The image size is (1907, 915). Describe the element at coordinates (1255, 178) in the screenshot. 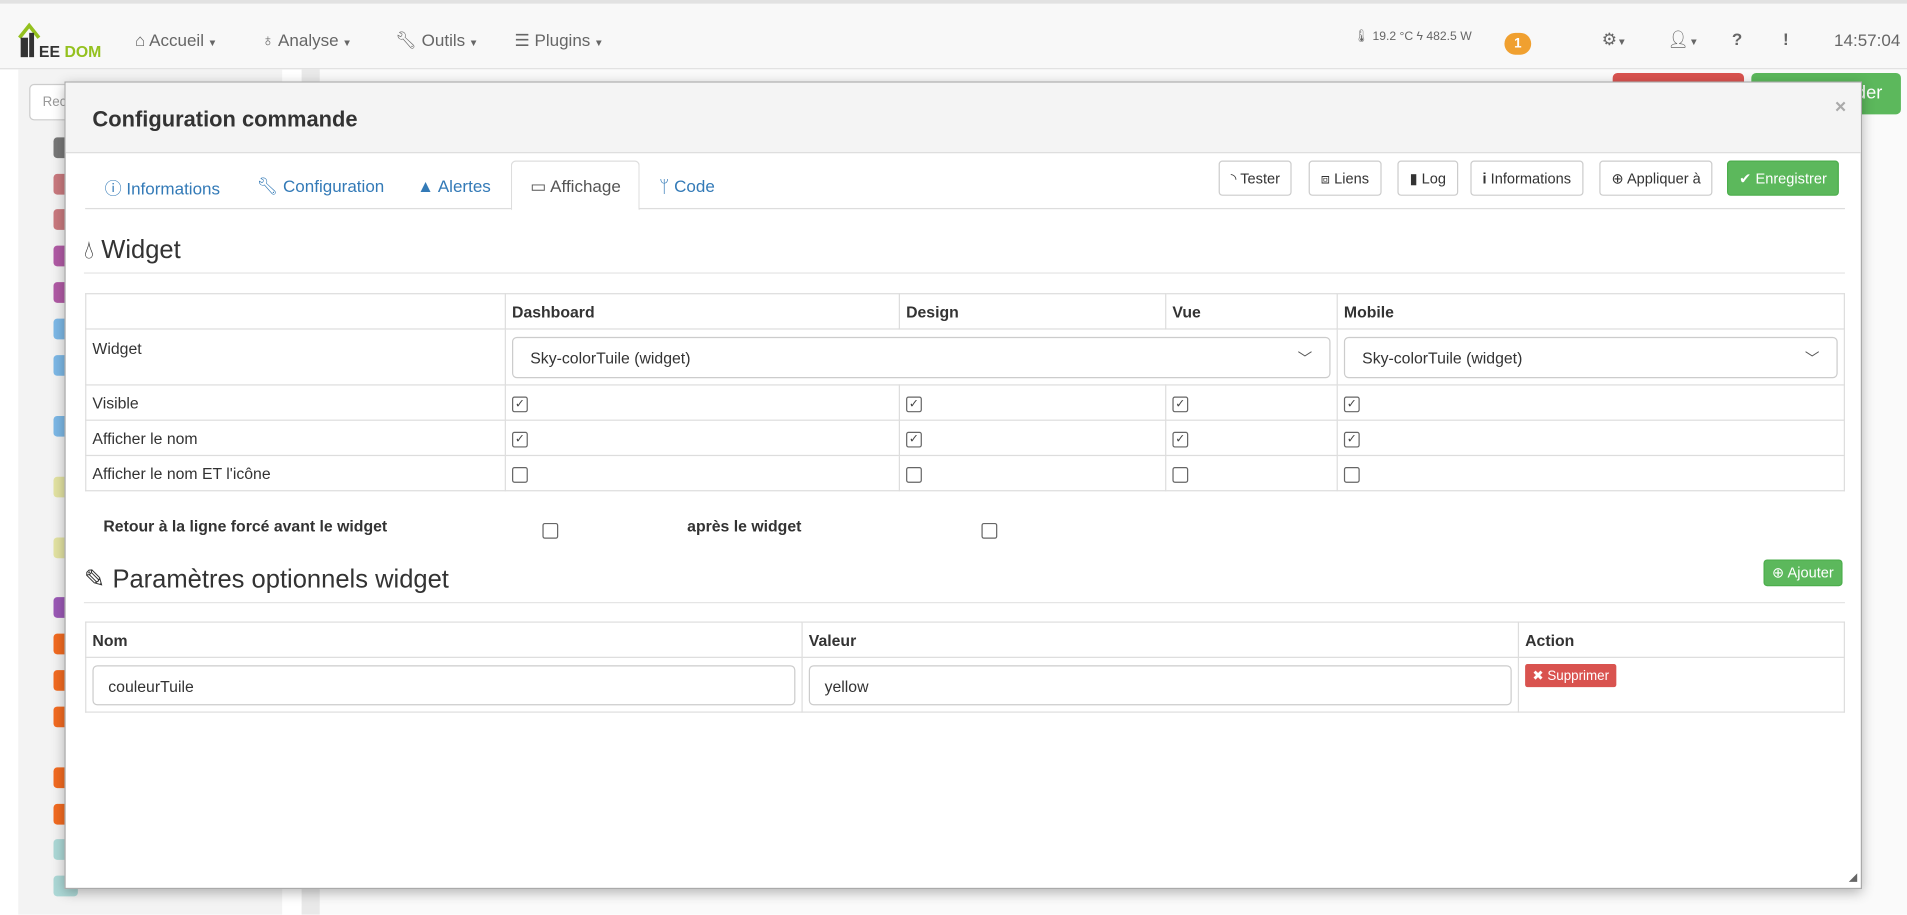

I see `tester-button: ◝ Tester` at that location.